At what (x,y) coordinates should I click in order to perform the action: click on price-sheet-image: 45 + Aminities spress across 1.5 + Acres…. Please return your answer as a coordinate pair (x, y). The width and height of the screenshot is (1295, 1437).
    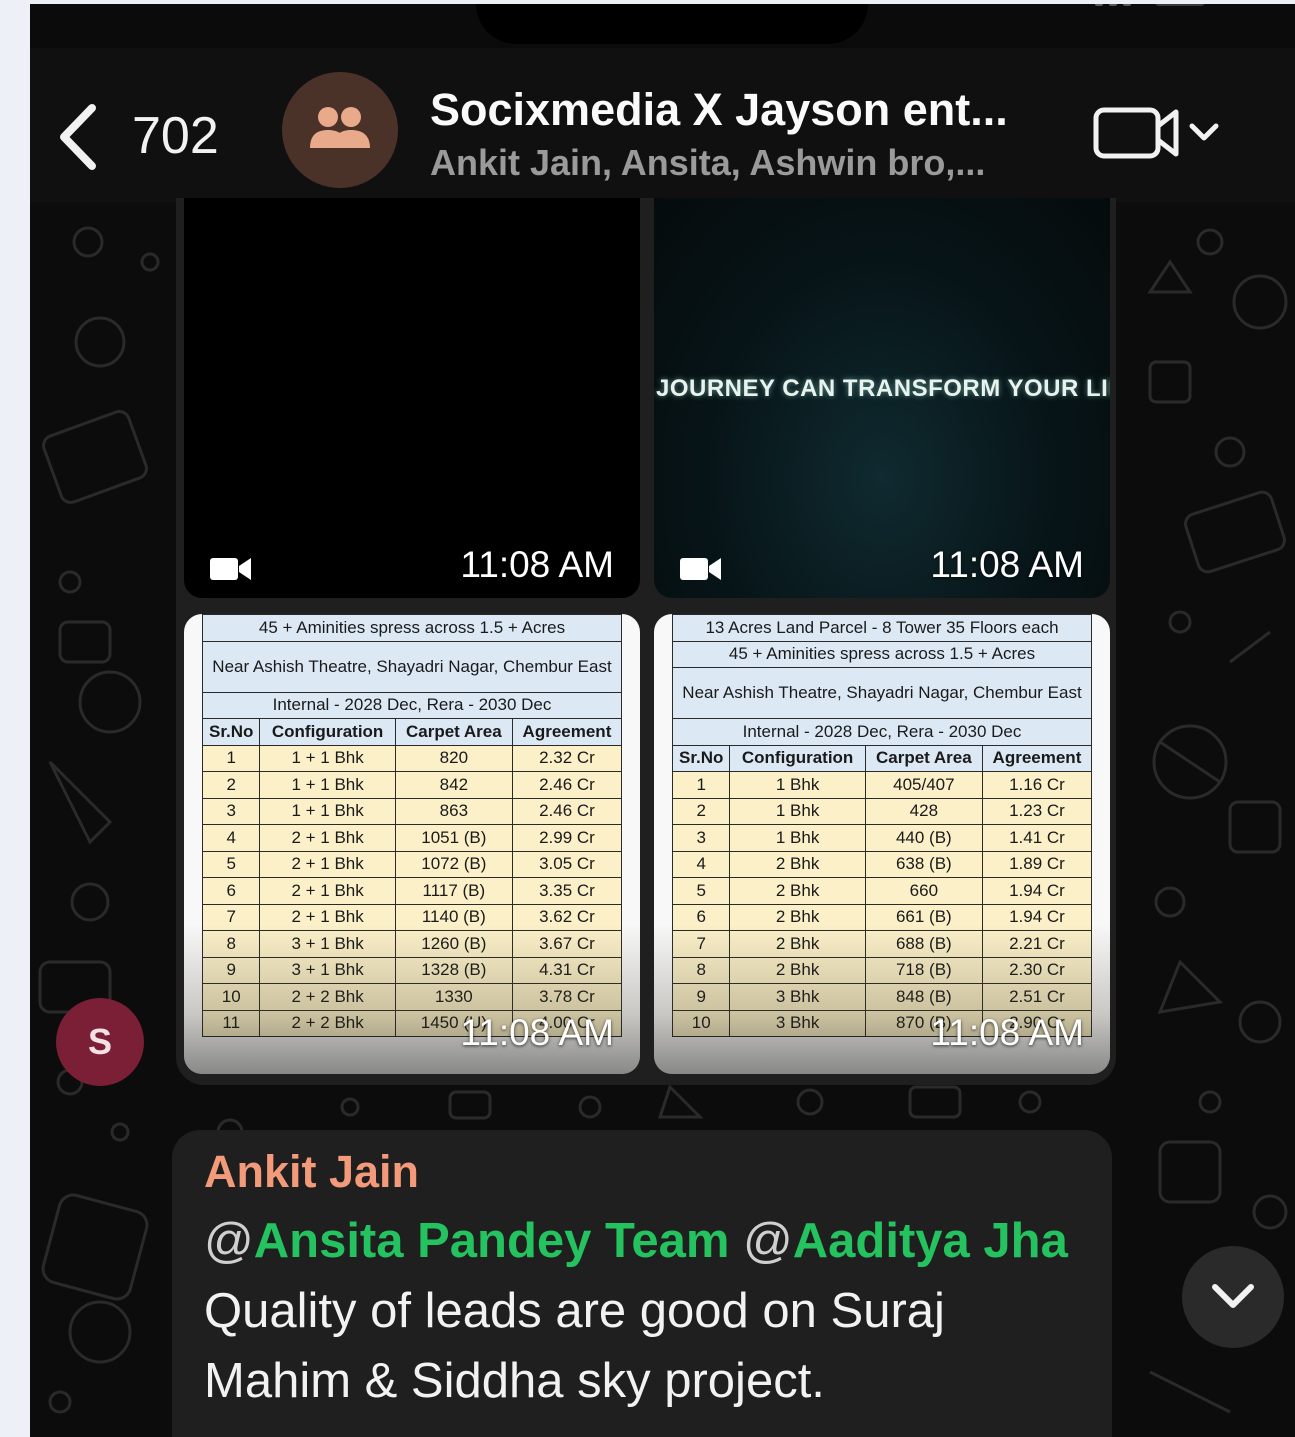
    Looking at the image, I should click on (412, 844).